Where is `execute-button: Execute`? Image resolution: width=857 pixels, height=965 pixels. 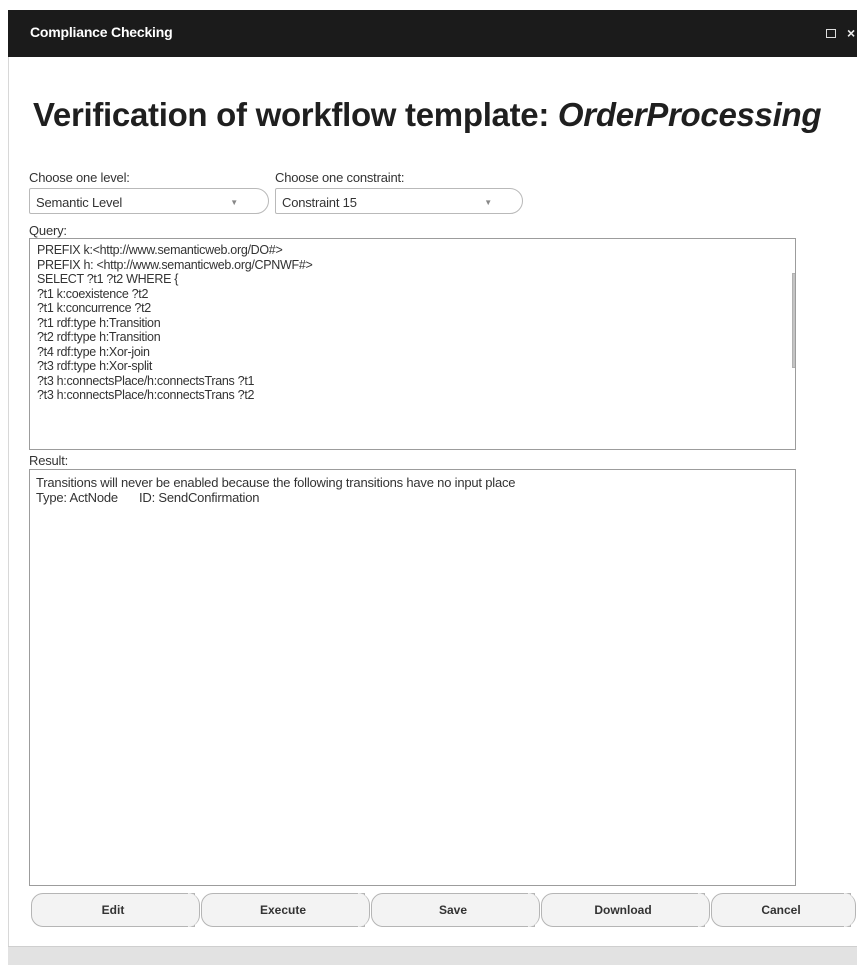
execute-button: Execute is located at coordinates (285, 910).